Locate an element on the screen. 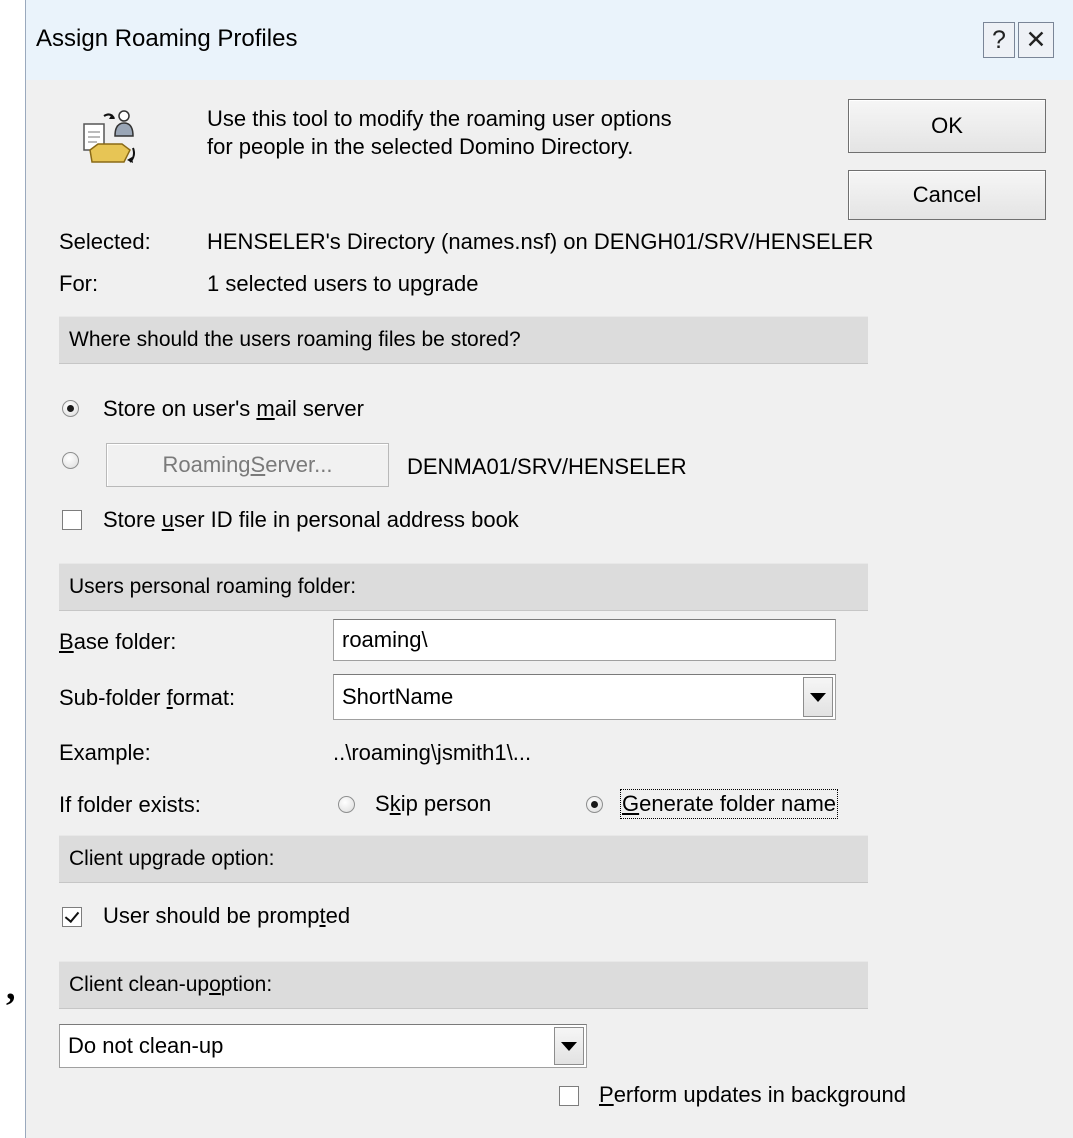 The image size is (1073, 1138). stray-comma: , is located at coordinates (11, 987).